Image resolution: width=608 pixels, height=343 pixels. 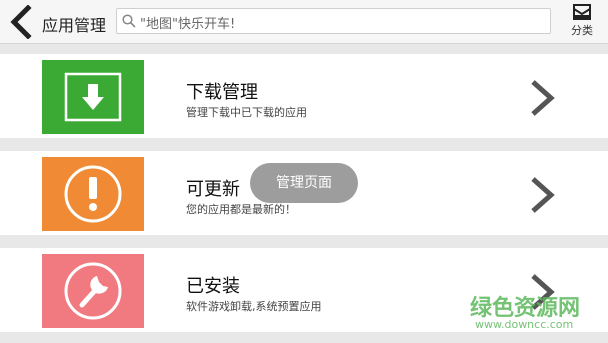 I want to click on installed-tile, so click(x=93, y=291).